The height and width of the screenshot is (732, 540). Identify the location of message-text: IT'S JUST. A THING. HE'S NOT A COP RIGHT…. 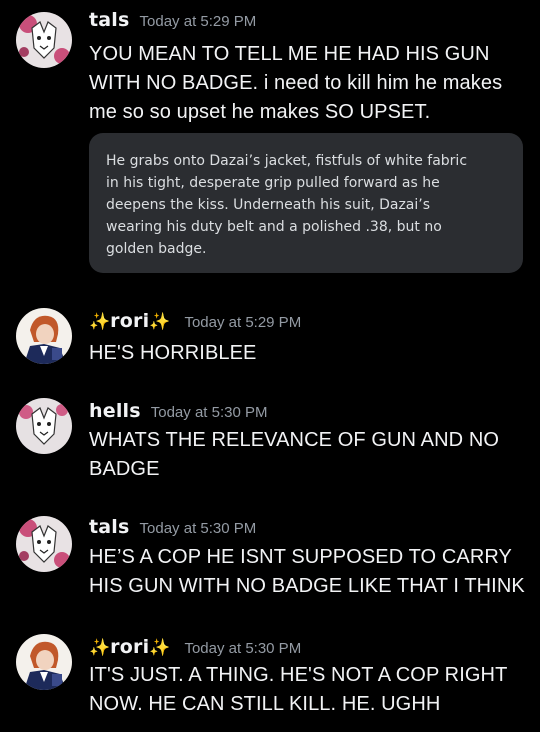
(298, 689).